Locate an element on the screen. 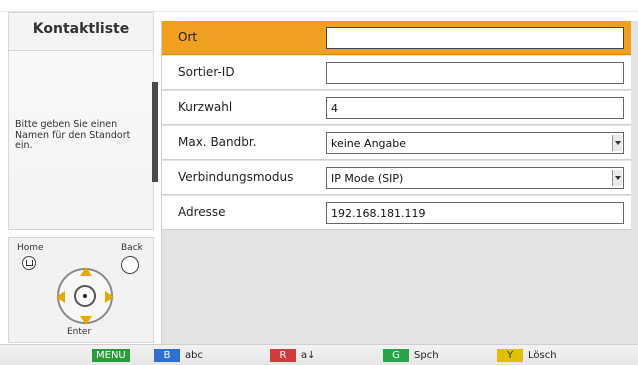 This screenshot has width=638, height=365. field-label: Kurzwahl is located at coordinates (239, 108).